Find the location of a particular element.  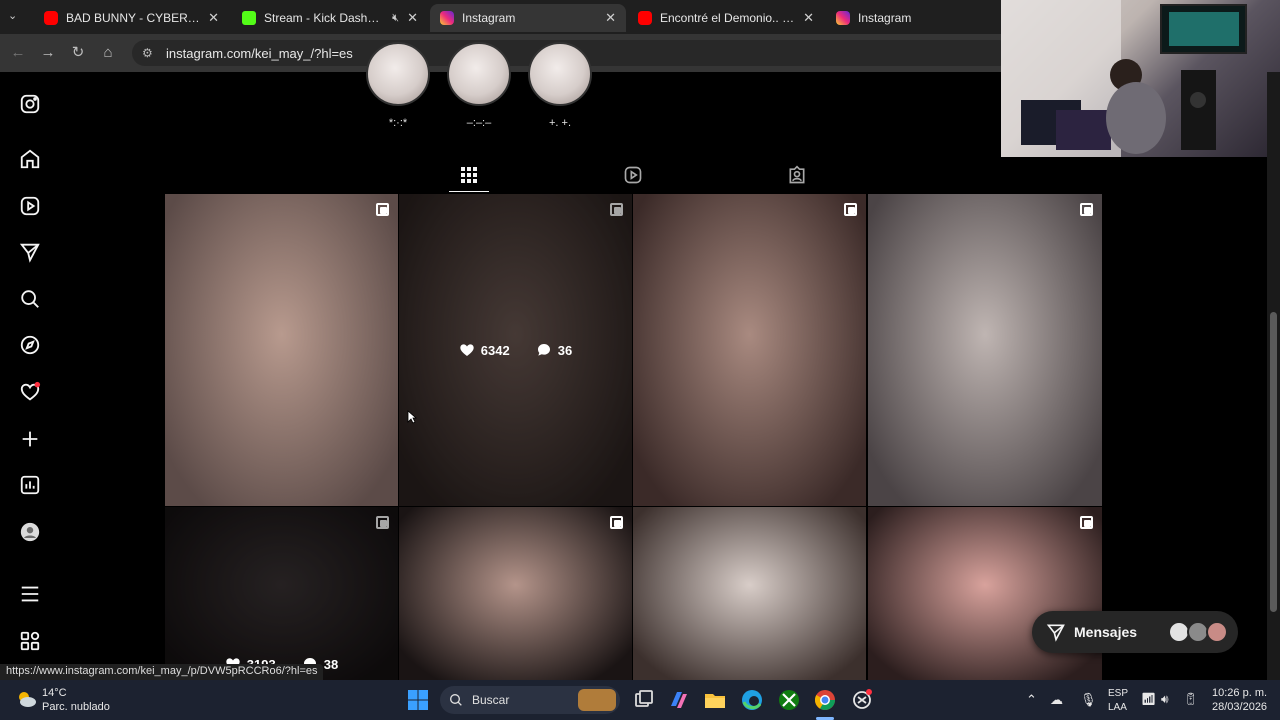

explore-icon is located at coordinates (30, 345).